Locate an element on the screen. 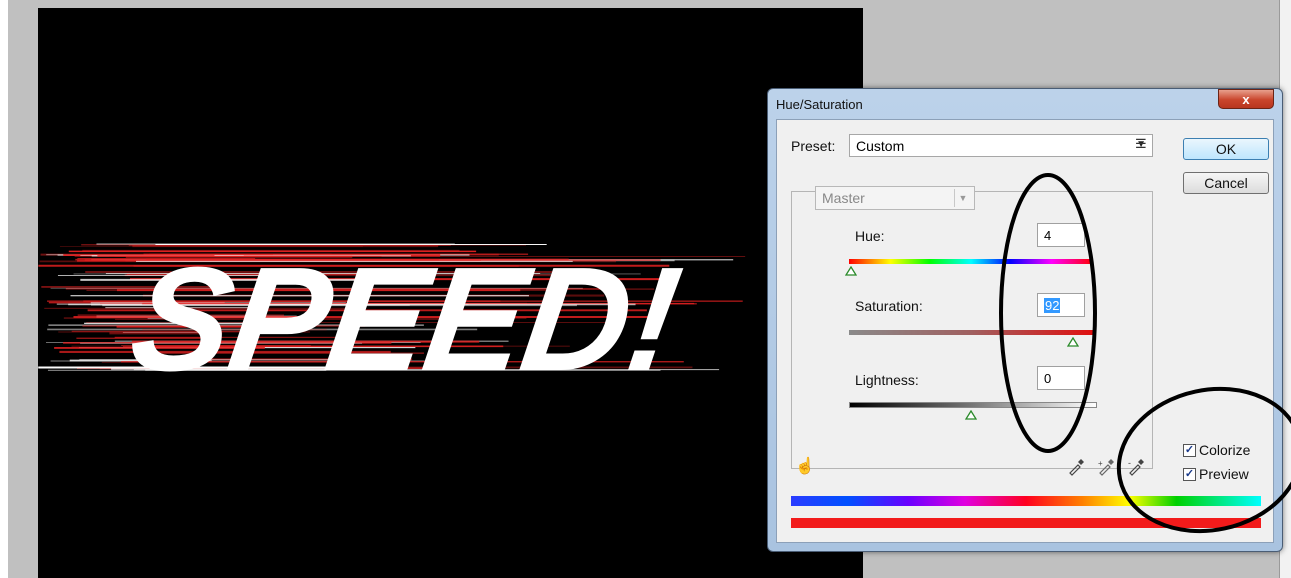  eyedropper-minus-icon: - is located at coordinates (1136, 467).